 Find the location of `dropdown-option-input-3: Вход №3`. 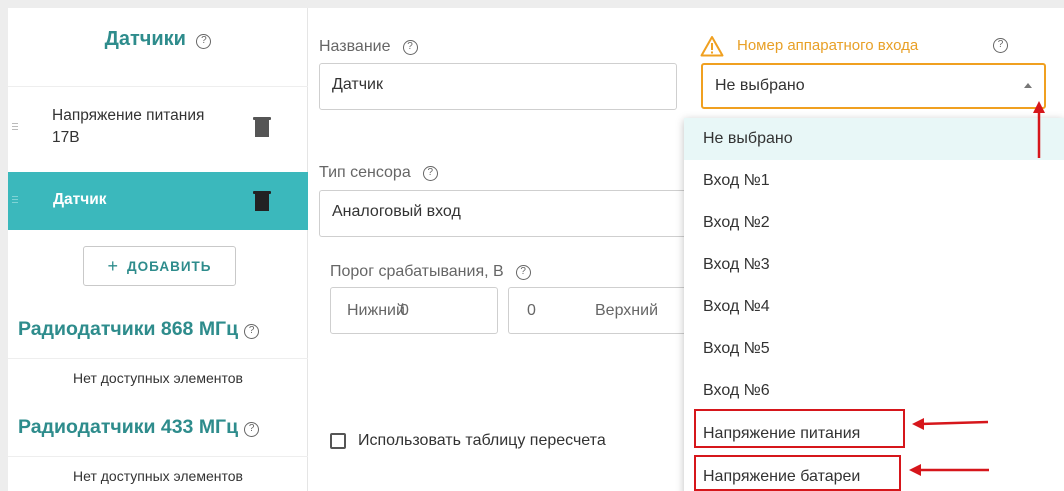

dropdown-option-input-3: Вход №3 is located at coordinates (874, 265).